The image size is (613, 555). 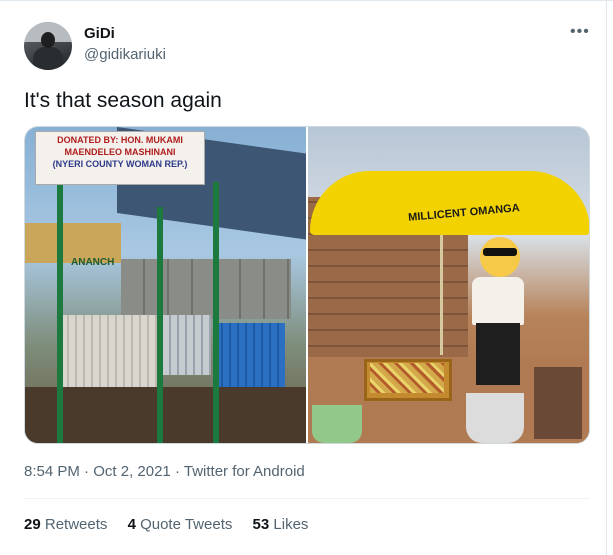 I want to click on divider, so click(x=307, y=498).